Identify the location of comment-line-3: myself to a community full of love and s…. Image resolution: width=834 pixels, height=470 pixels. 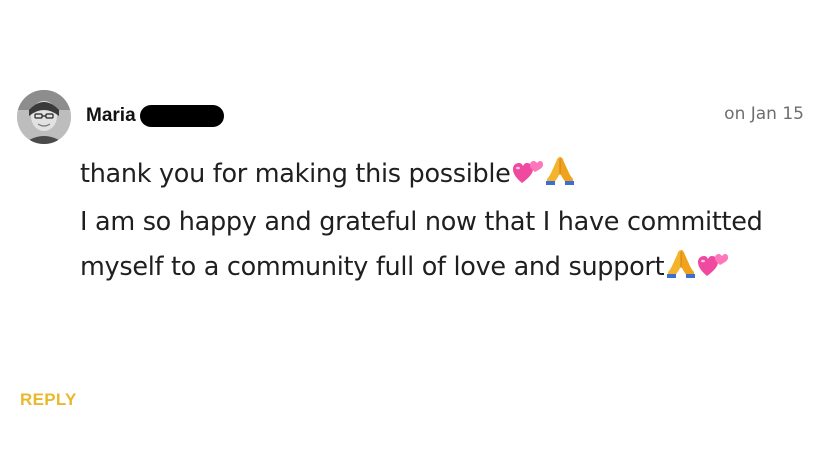
(450, 269).